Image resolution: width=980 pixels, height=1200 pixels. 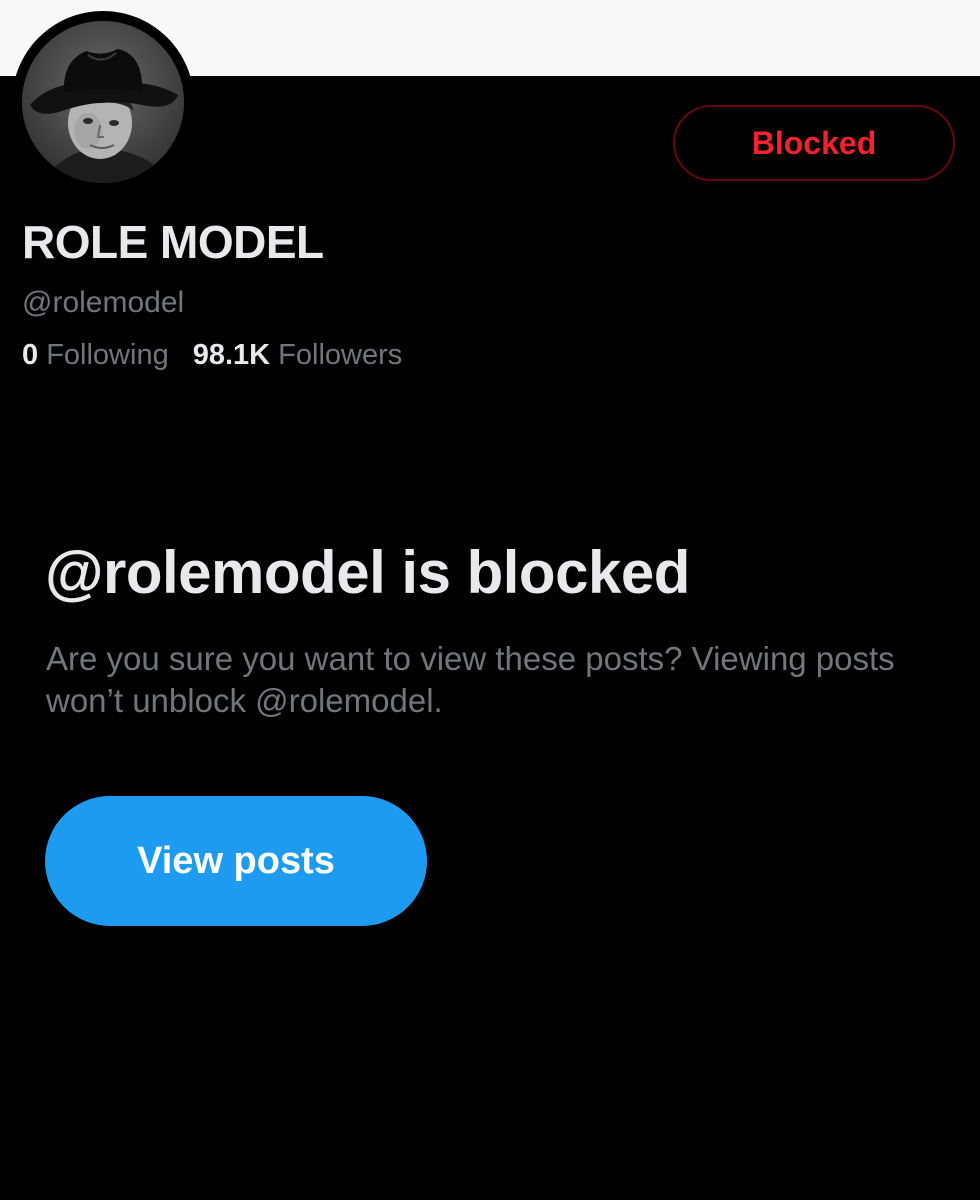 I want to click on blocked-notice-title: @rolemodel is blocked, so click(x=367, y=572).